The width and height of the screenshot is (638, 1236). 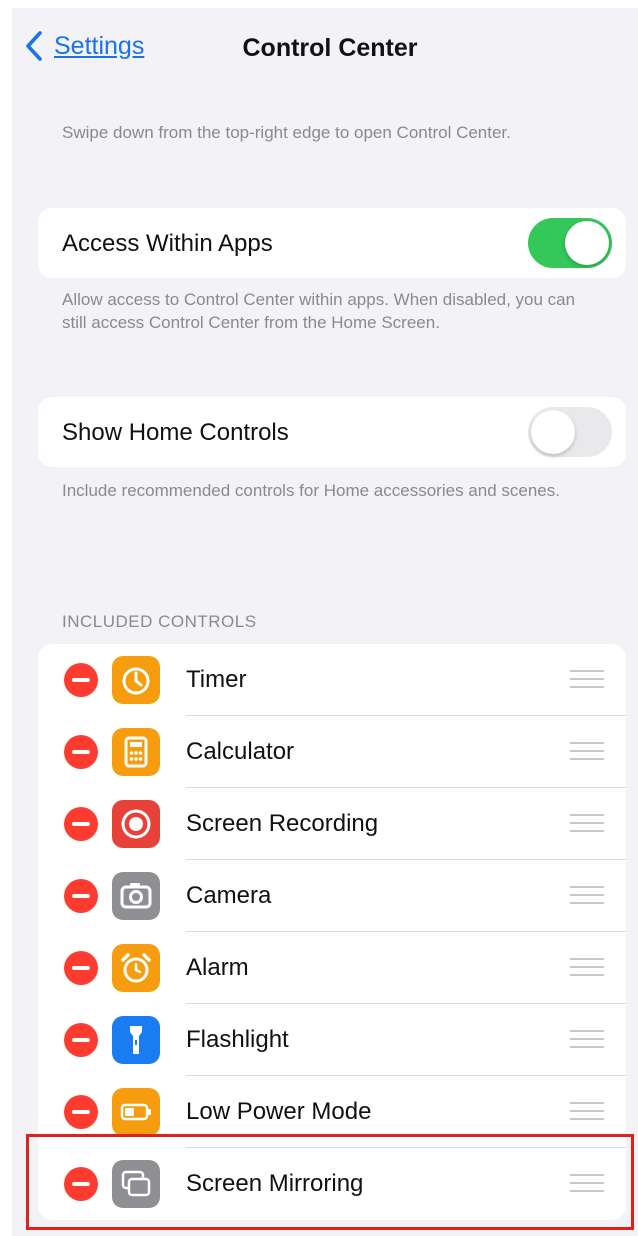 I want to click on control-item-camera: Camera, so click(x=332, y=896).